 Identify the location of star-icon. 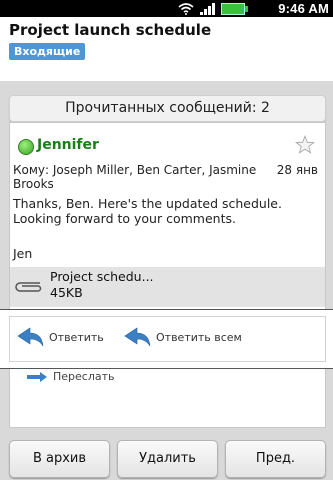
(305, 145).